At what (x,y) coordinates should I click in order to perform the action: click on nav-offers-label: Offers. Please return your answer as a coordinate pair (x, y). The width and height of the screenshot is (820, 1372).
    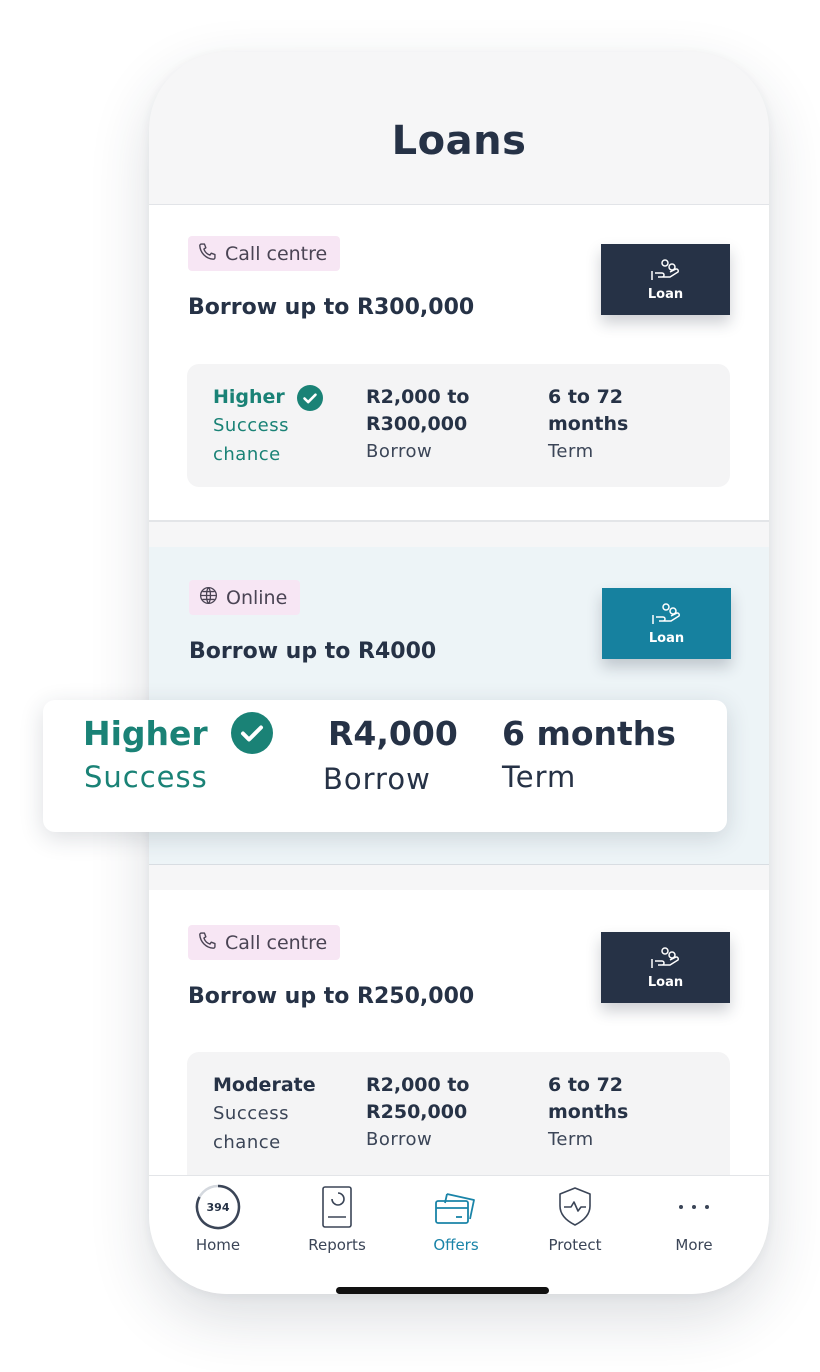
    Looking at the image, I should click on (456, 1245).